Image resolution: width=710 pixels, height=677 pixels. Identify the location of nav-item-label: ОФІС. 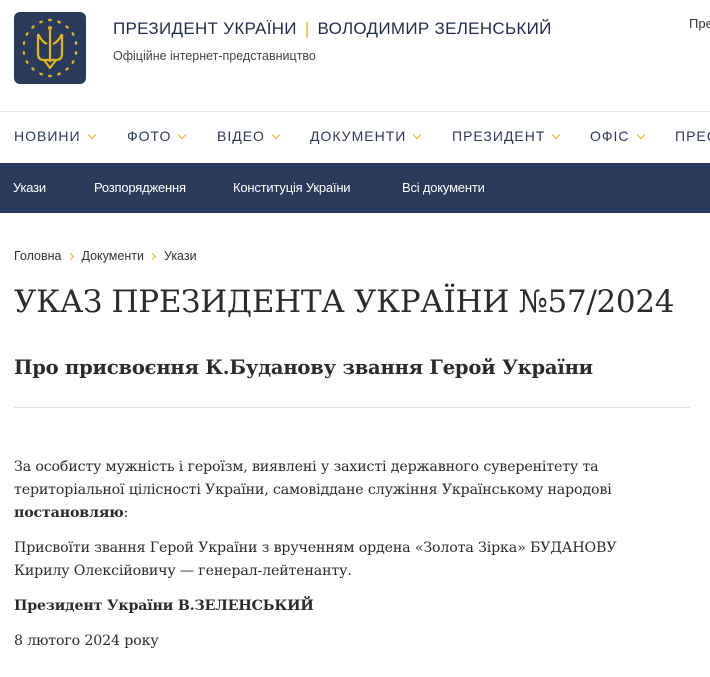
(610, 136).